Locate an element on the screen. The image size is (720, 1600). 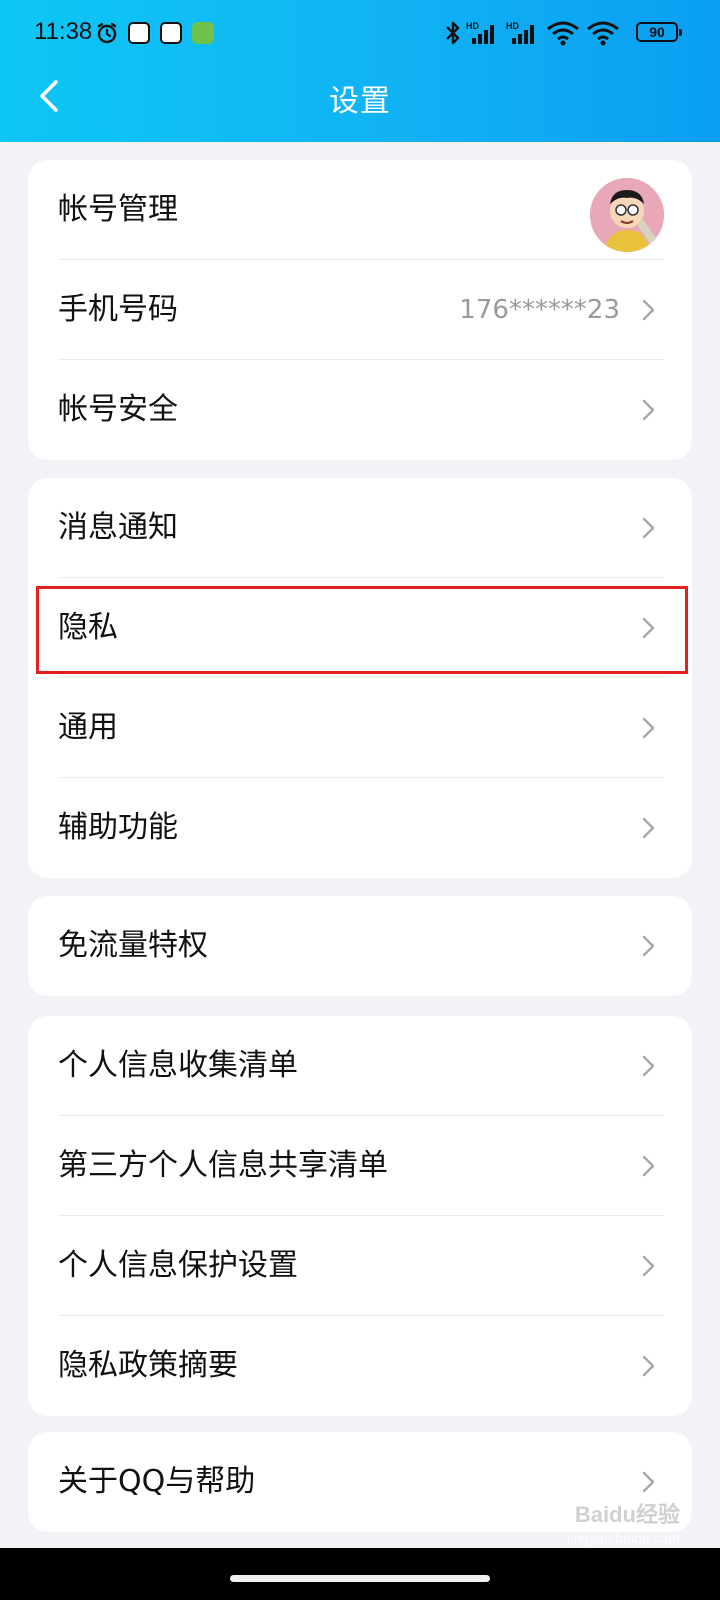
settings-item-notifications: 消息通知 is located at coordinates (360, 528).